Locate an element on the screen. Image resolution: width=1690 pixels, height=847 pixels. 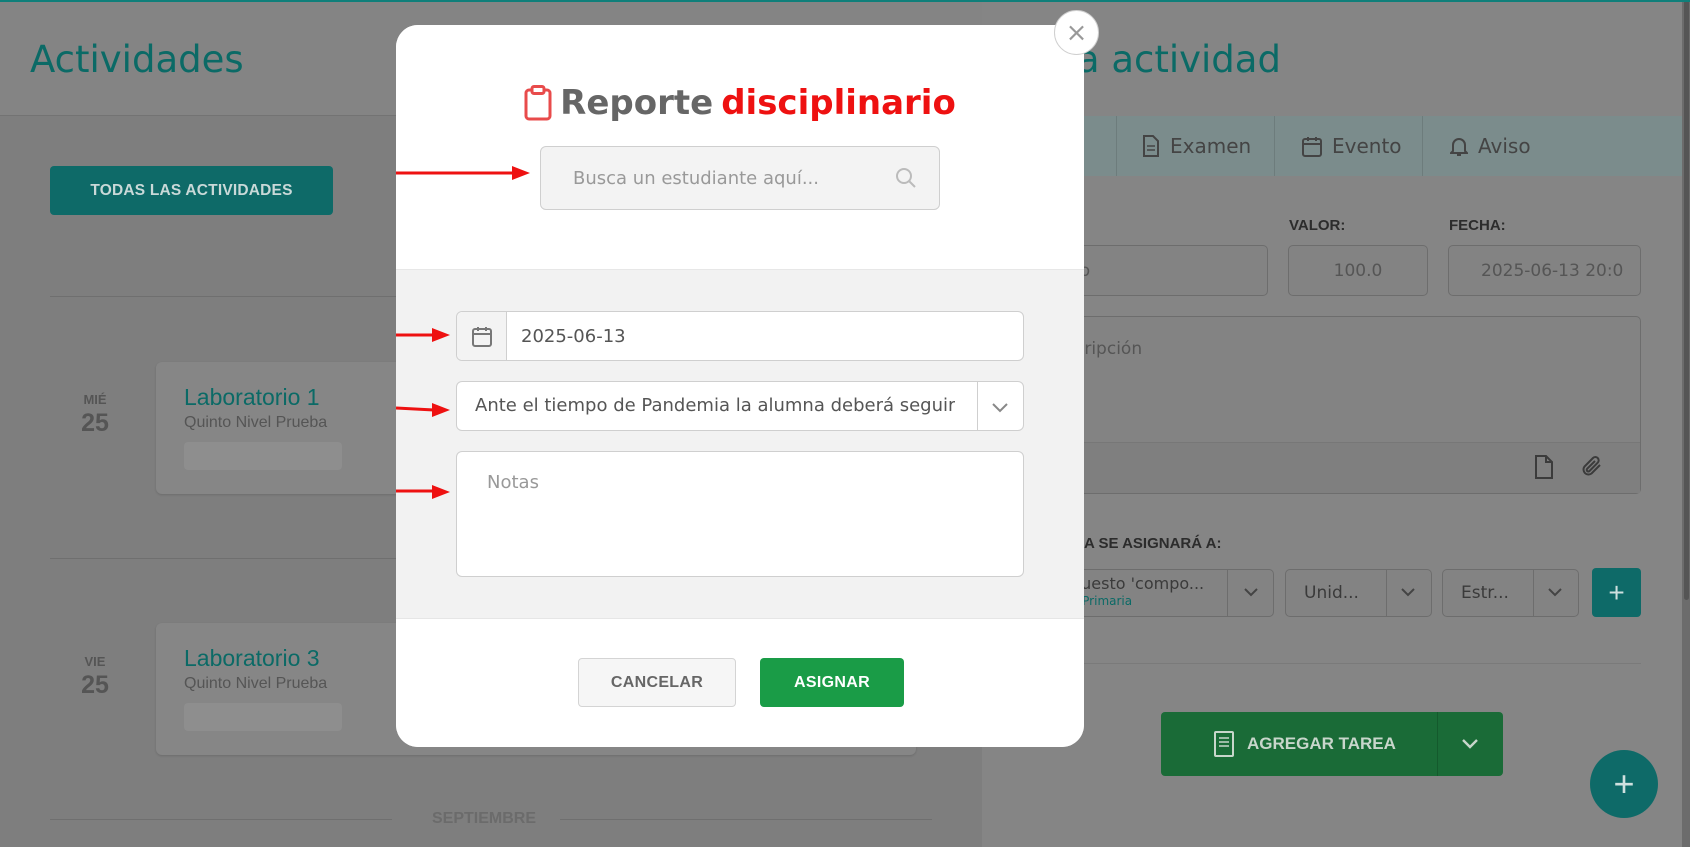
tab-event-label: Evento is located at coordinates (1367, 146).